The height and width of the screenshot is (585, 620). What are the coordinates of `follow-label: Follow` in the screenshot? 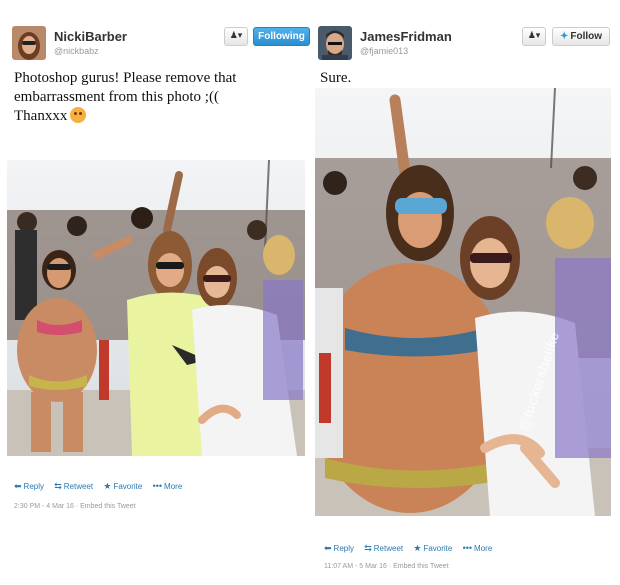 It's located at (586, 36).